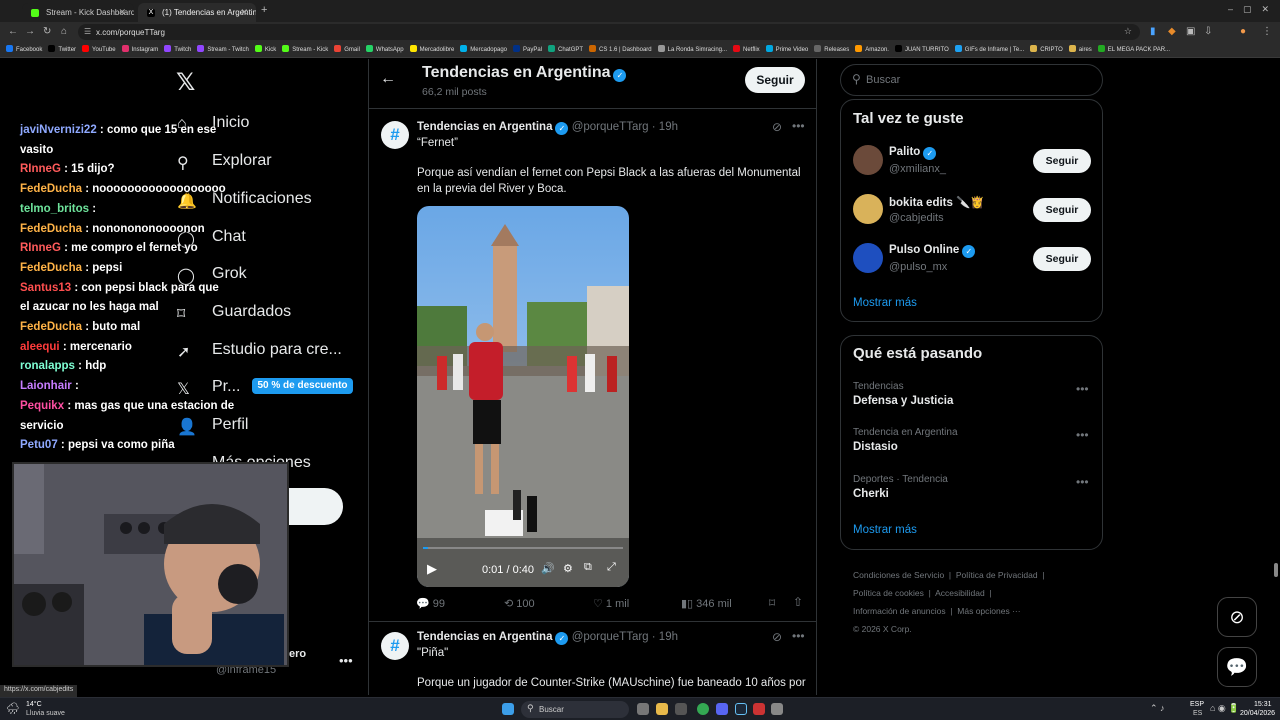  Describe the element at coordinates (262, 199) in the screenshot. I see `nav-item-2: Notificaciones` at that location.